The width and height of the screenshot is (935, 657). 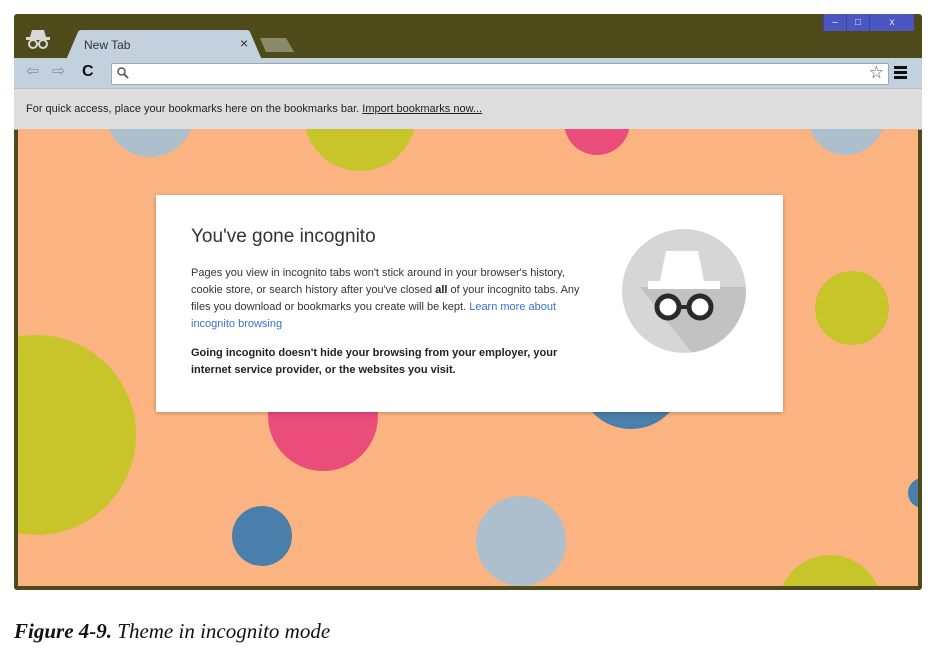 What do you see at coordinates (63, 631) in the screenshot?
I see `figure-label: Figure 4-9.` at bounding box center [63, 631].